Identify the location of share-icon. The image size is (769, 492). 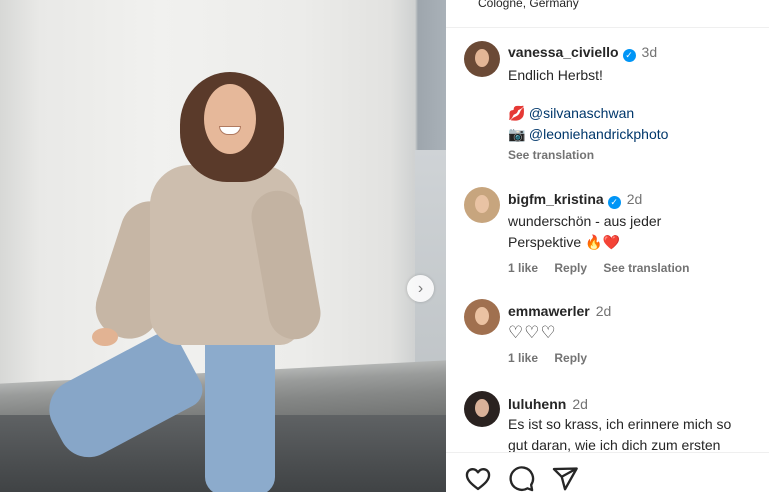
(565, 478).